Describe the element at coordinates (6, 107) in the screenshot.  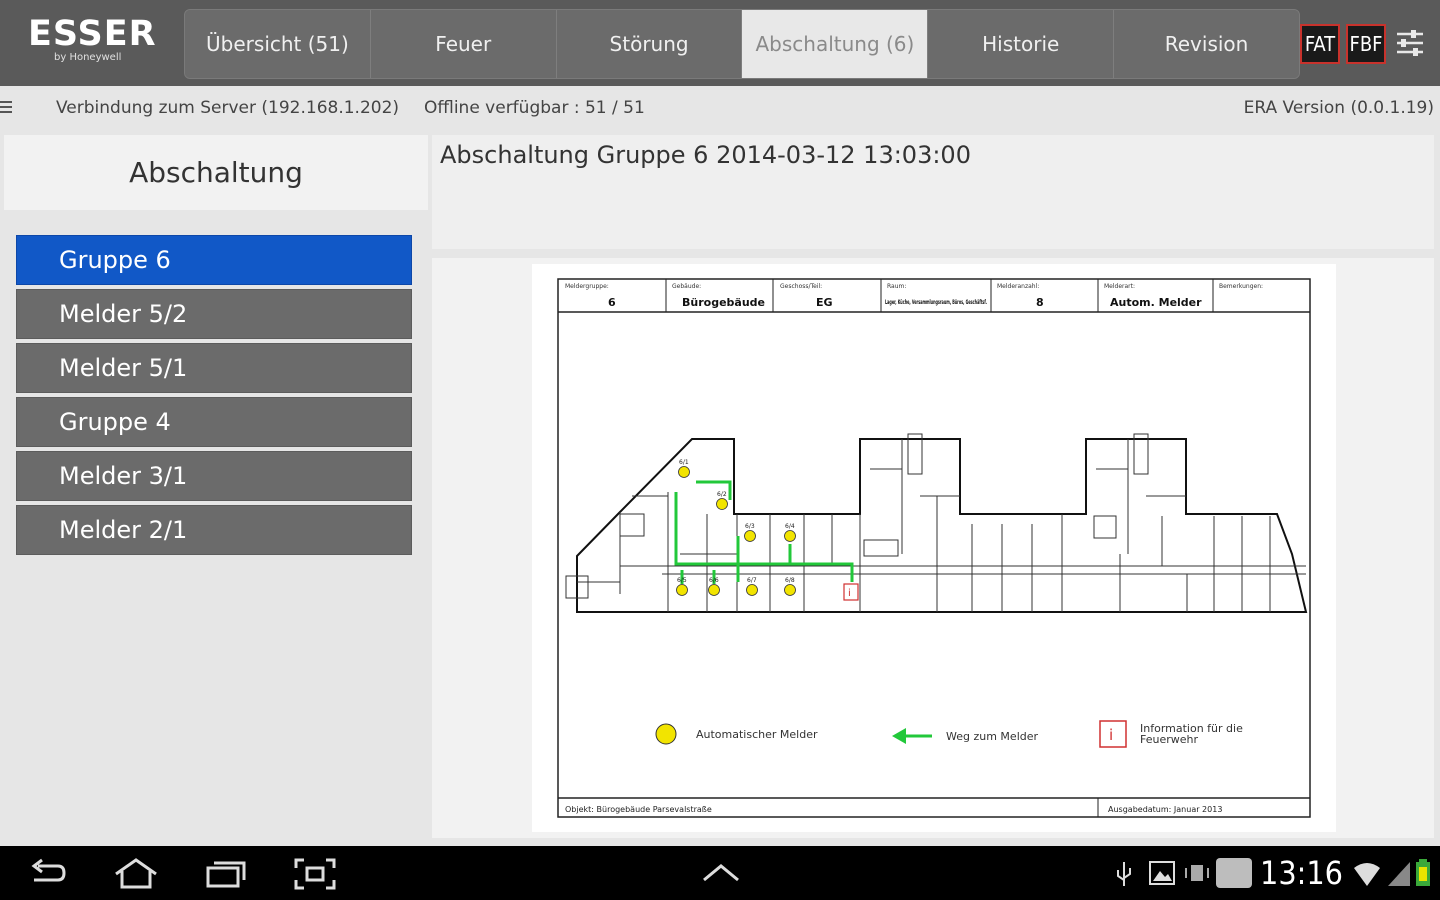
I see `menu-icon` at that location.